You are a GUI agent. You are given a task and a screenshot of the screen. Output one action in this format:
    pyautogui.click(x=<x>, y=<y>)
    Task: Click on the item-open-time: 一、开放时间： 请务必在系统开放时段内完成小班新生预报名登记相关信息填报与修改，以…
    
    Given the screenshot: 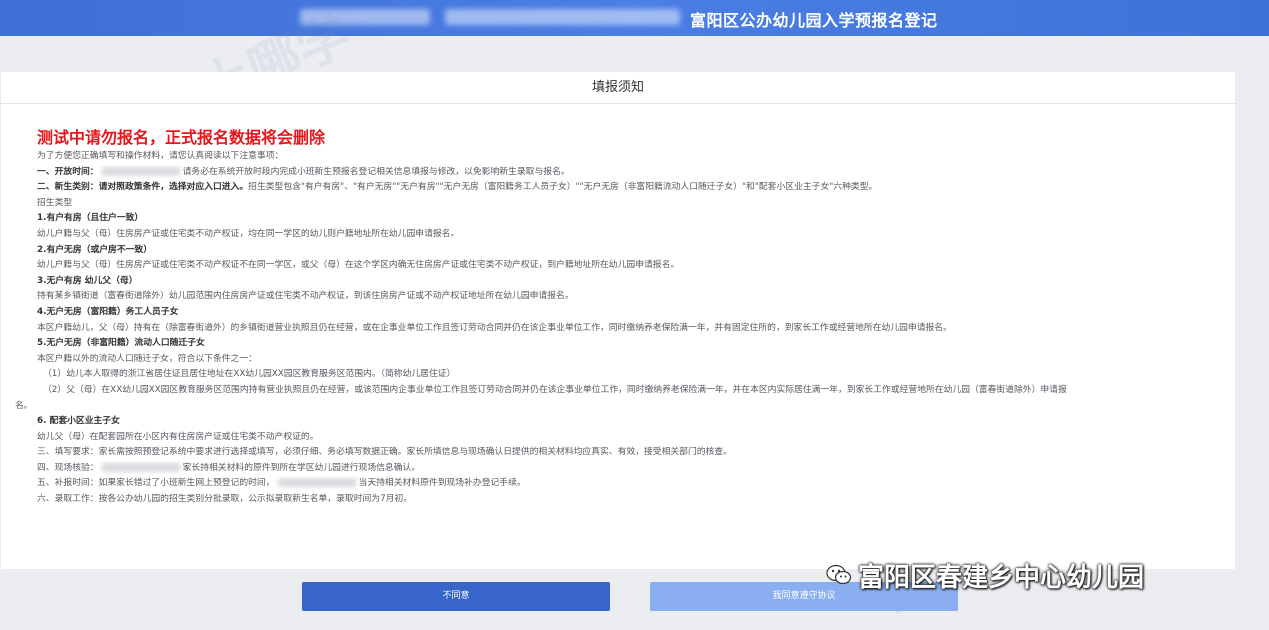 What is the action you would take?
    pyautogui.click(x=627, y=173)
    